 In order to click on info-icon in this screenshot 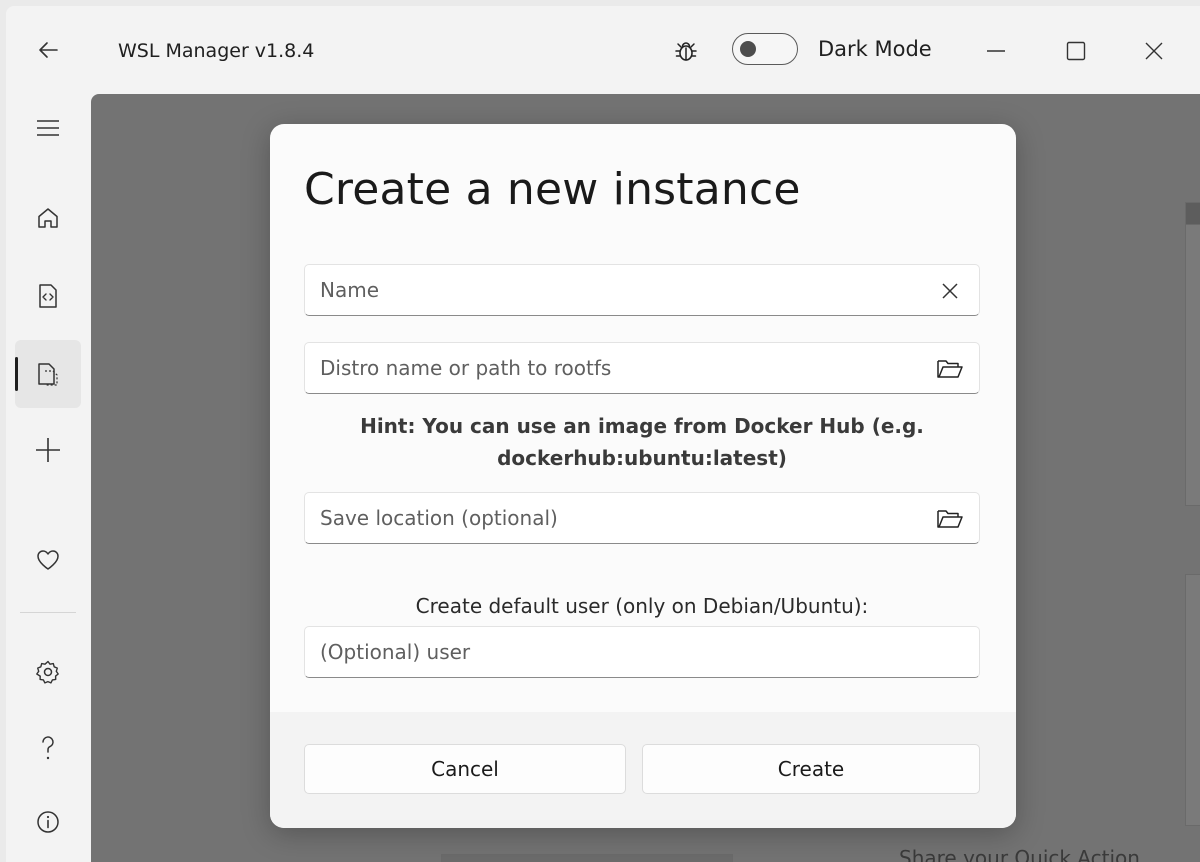, I will do `click(48, 822)`.